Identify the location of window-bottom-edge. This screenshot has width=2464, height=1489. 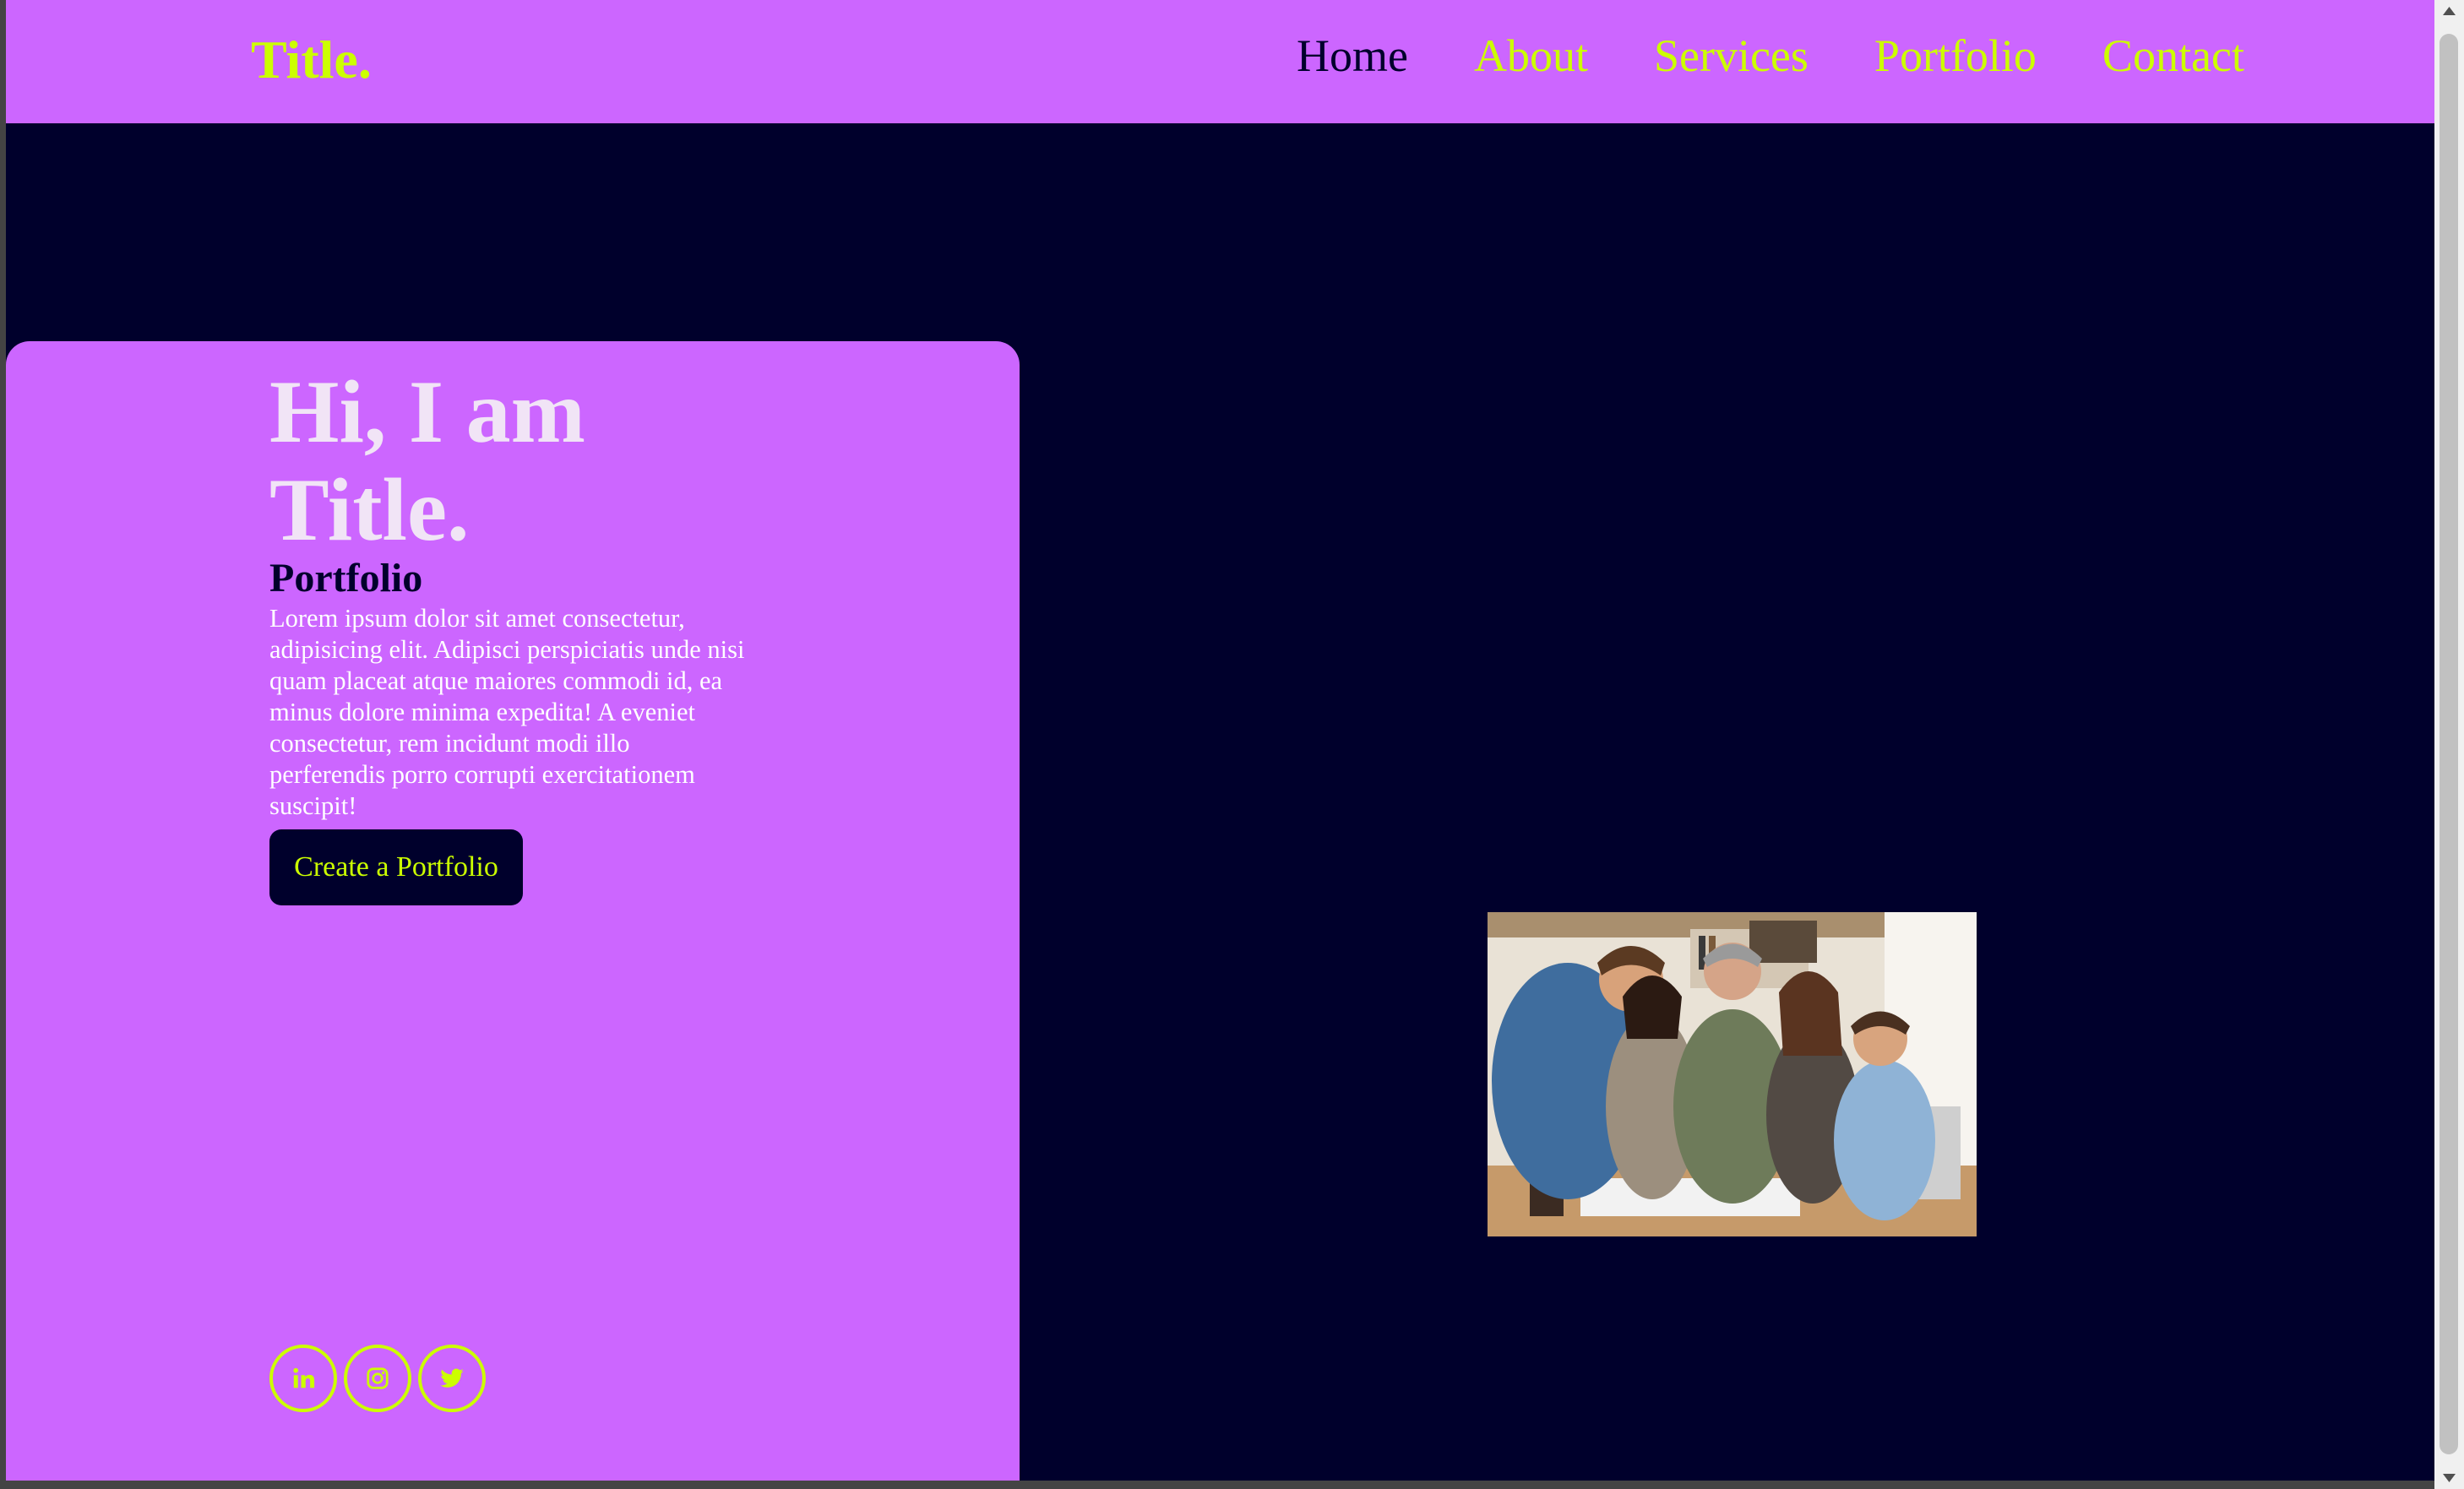
(1217, 1485).